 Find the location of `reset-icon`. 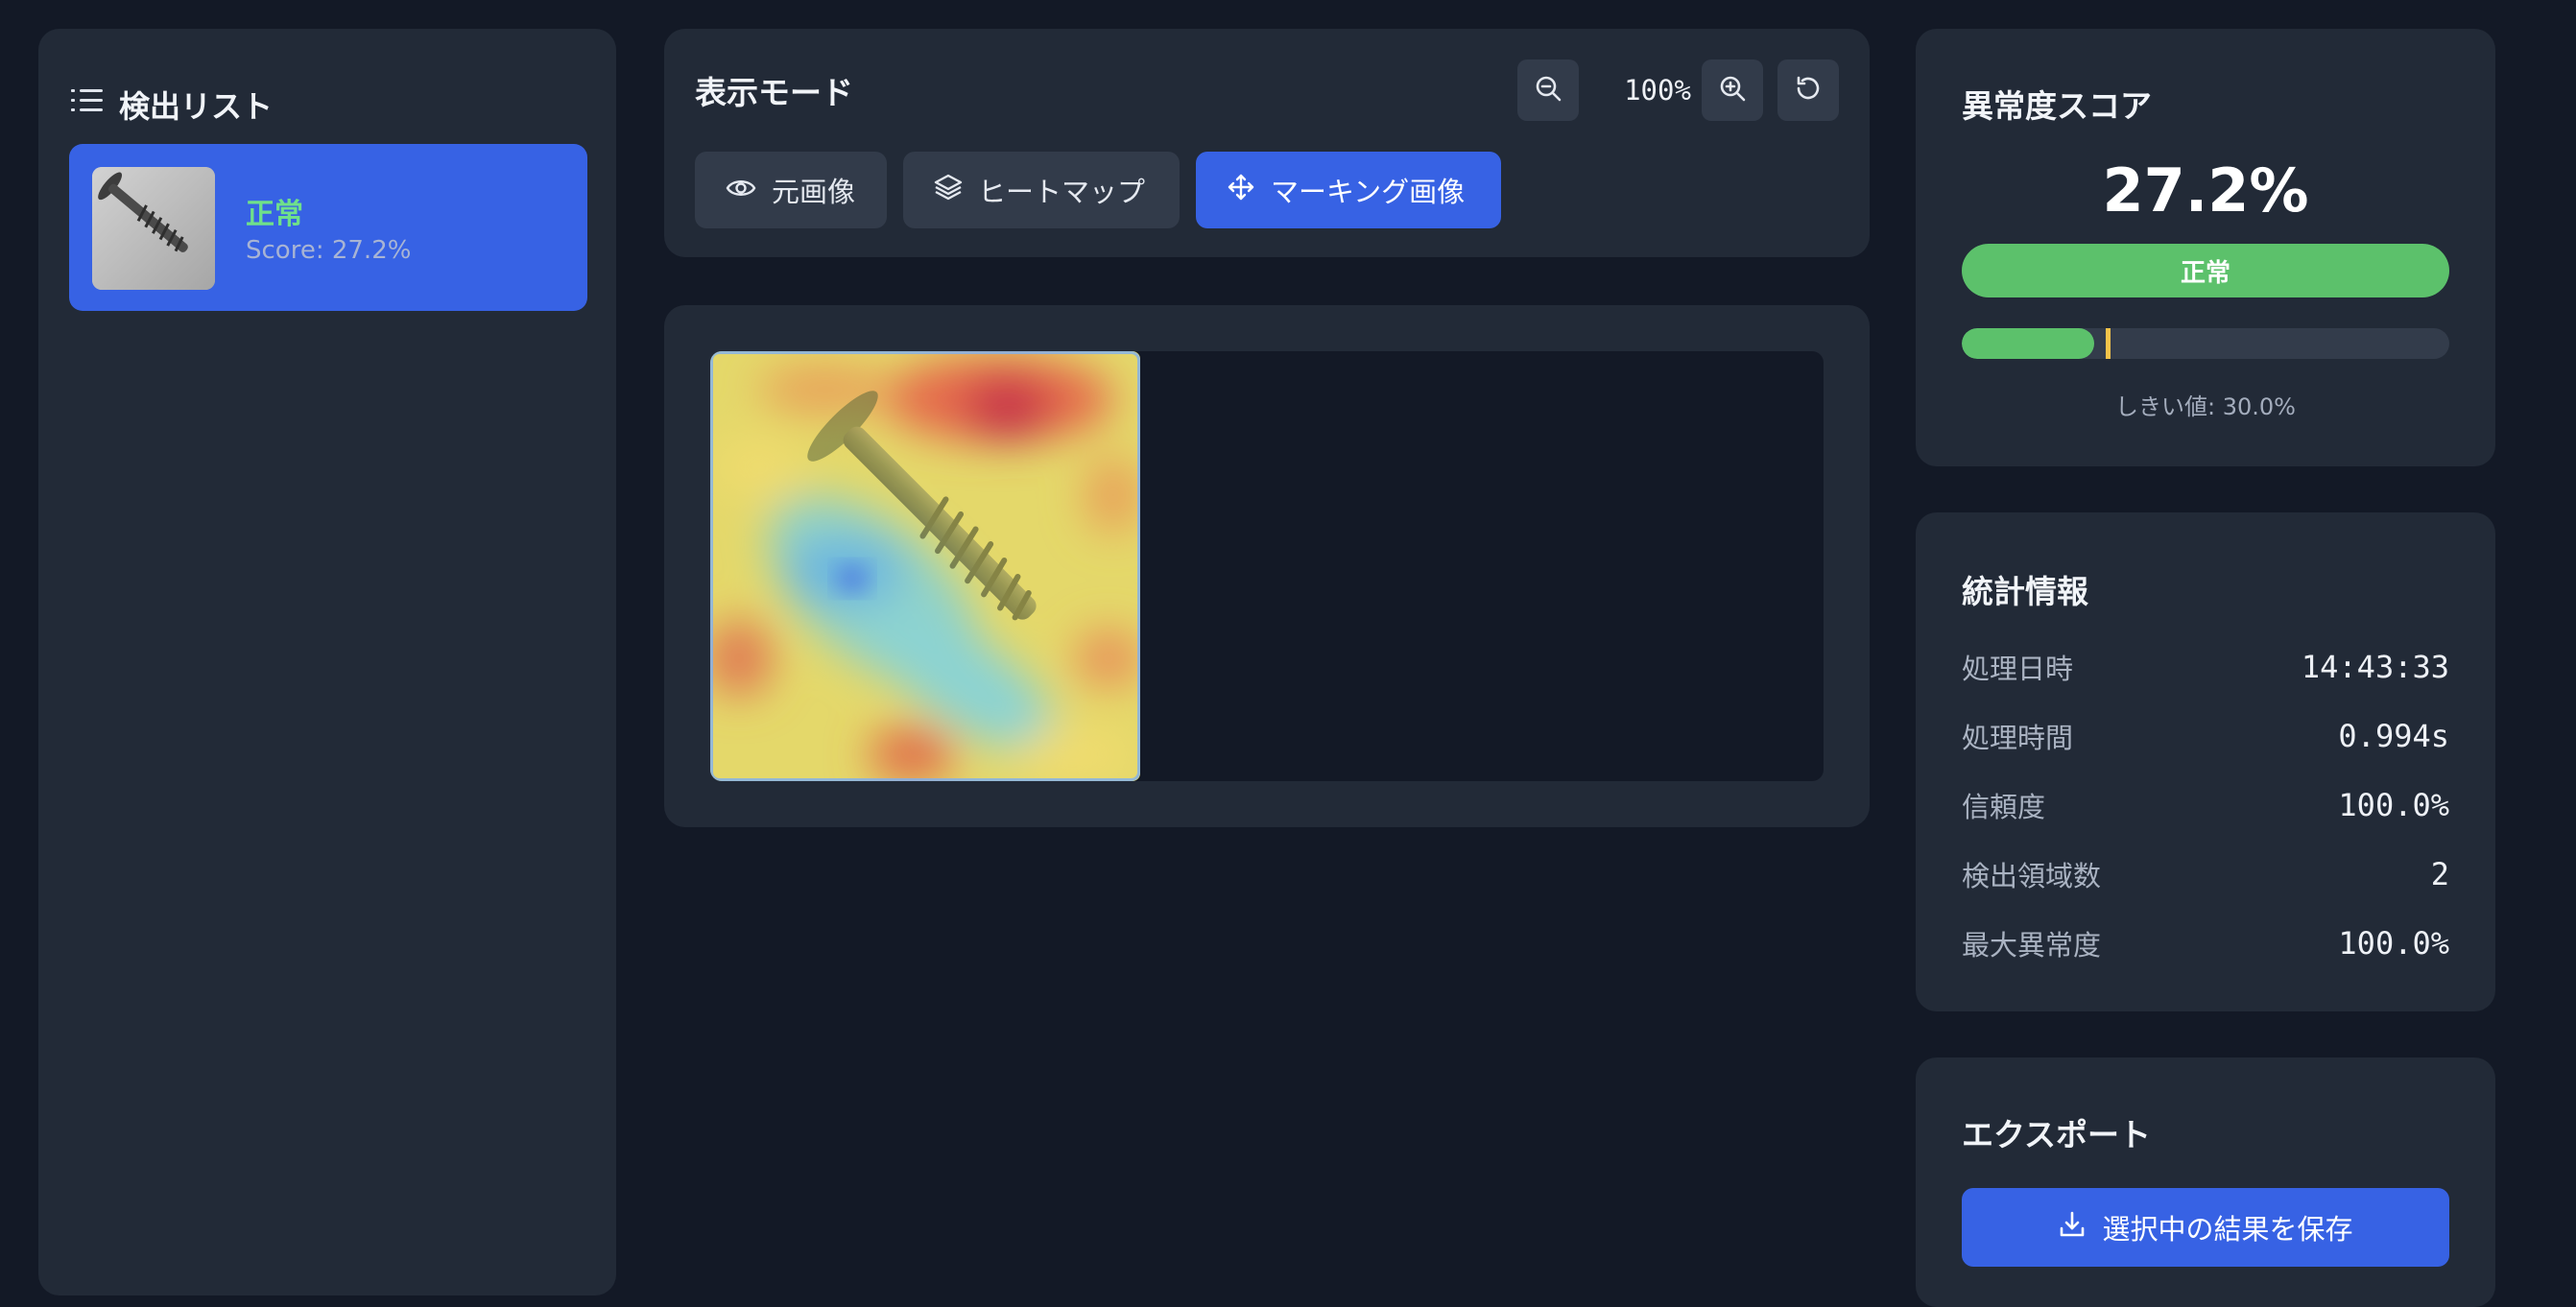

reset-icon is located at coordinates (1808, 90).